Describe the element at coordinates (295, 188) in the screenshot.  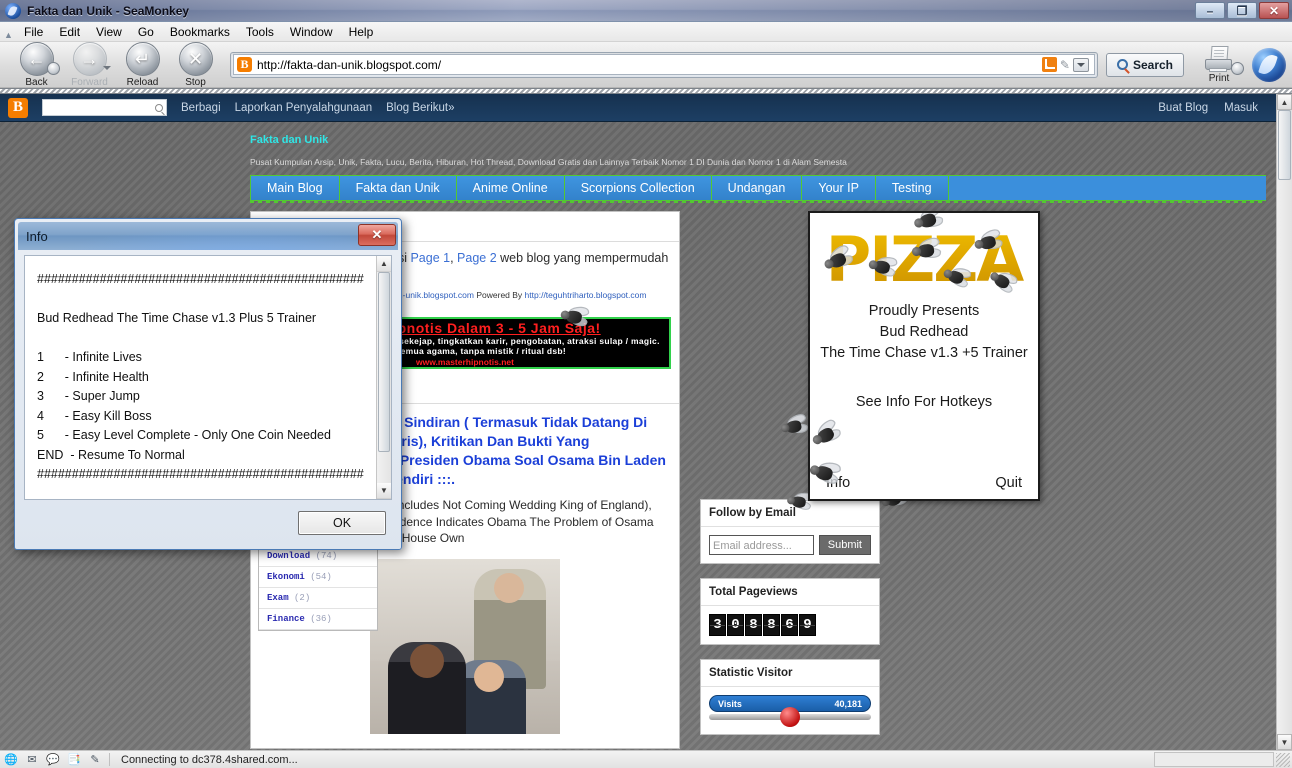
I see `tab-main-blog: Main Blog` at that location.